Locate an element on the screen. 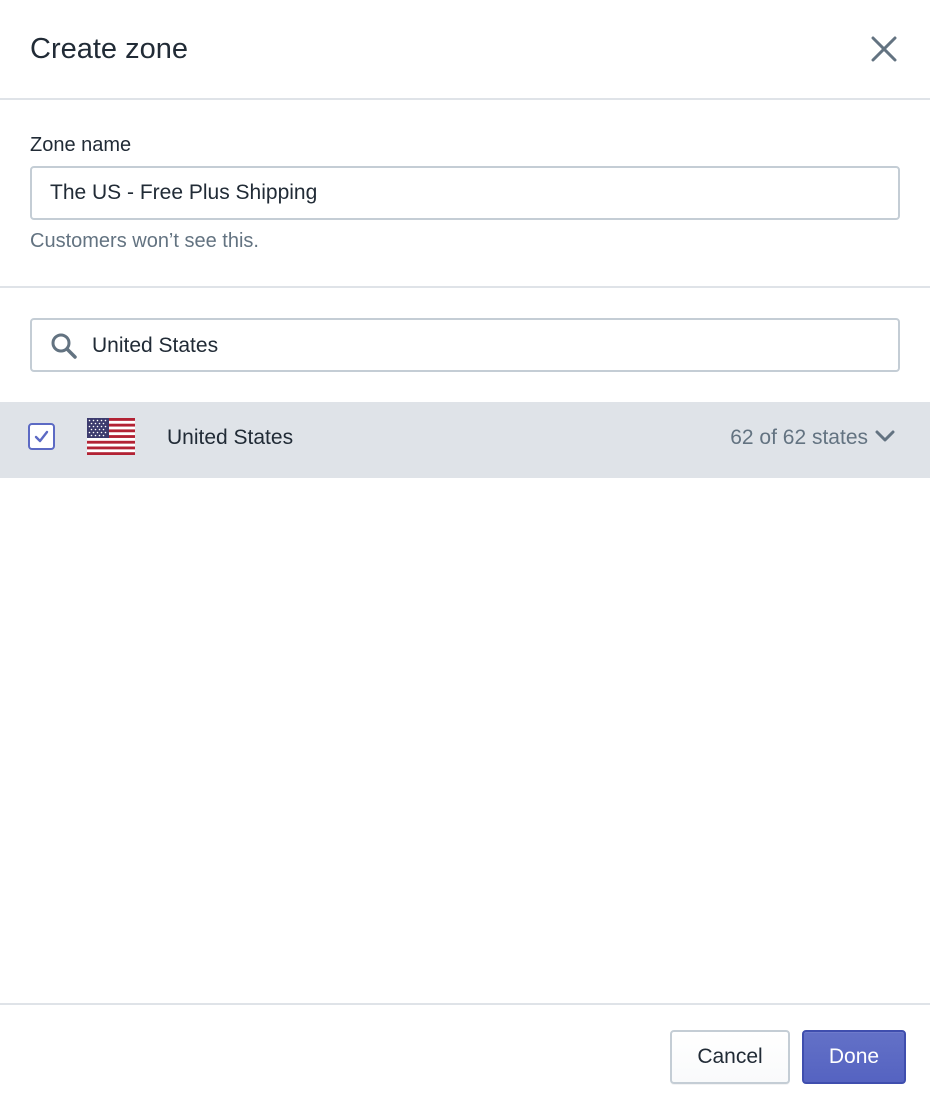  country-search-input is located at coordinates (492, 346).